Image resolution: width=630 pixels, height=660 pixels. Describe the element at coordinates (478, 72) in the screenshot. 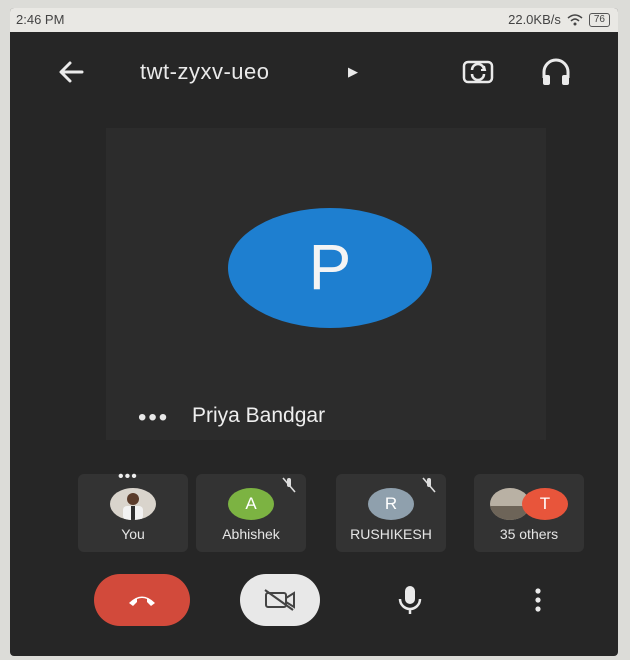

I see `switch-camera-icon` at that location.